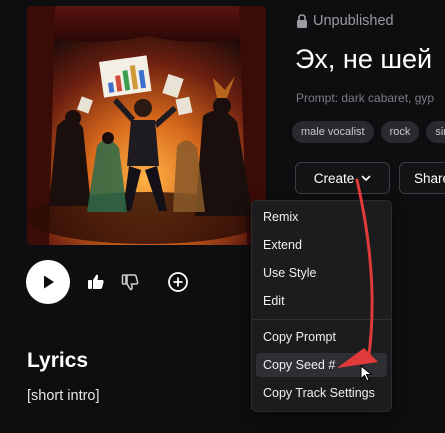 The width and height of the screenshot is (445, 433). What do you see at coordinates (353, 21) in the screenshot?
I see `publish-status-text: Unpublished` at bounding box center [353, 21].